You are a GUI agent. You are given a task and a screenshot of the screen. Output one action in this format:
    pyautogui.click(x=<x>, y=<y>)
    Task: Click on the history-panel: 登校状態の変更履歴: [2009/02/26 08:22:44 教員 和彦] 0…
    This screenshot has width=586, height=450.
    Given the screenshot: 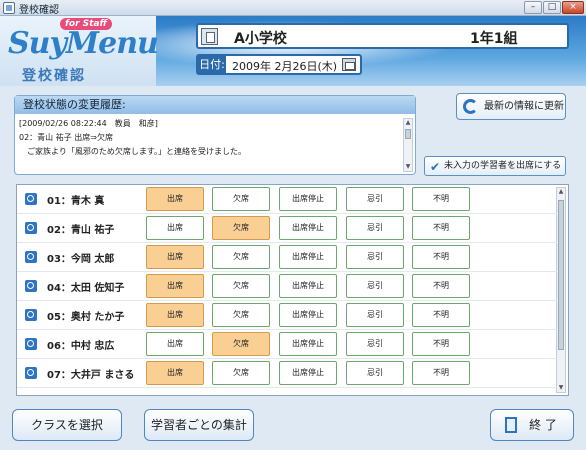 What is the action you would take?
    pyautogui.click(x=215, y=135)
    